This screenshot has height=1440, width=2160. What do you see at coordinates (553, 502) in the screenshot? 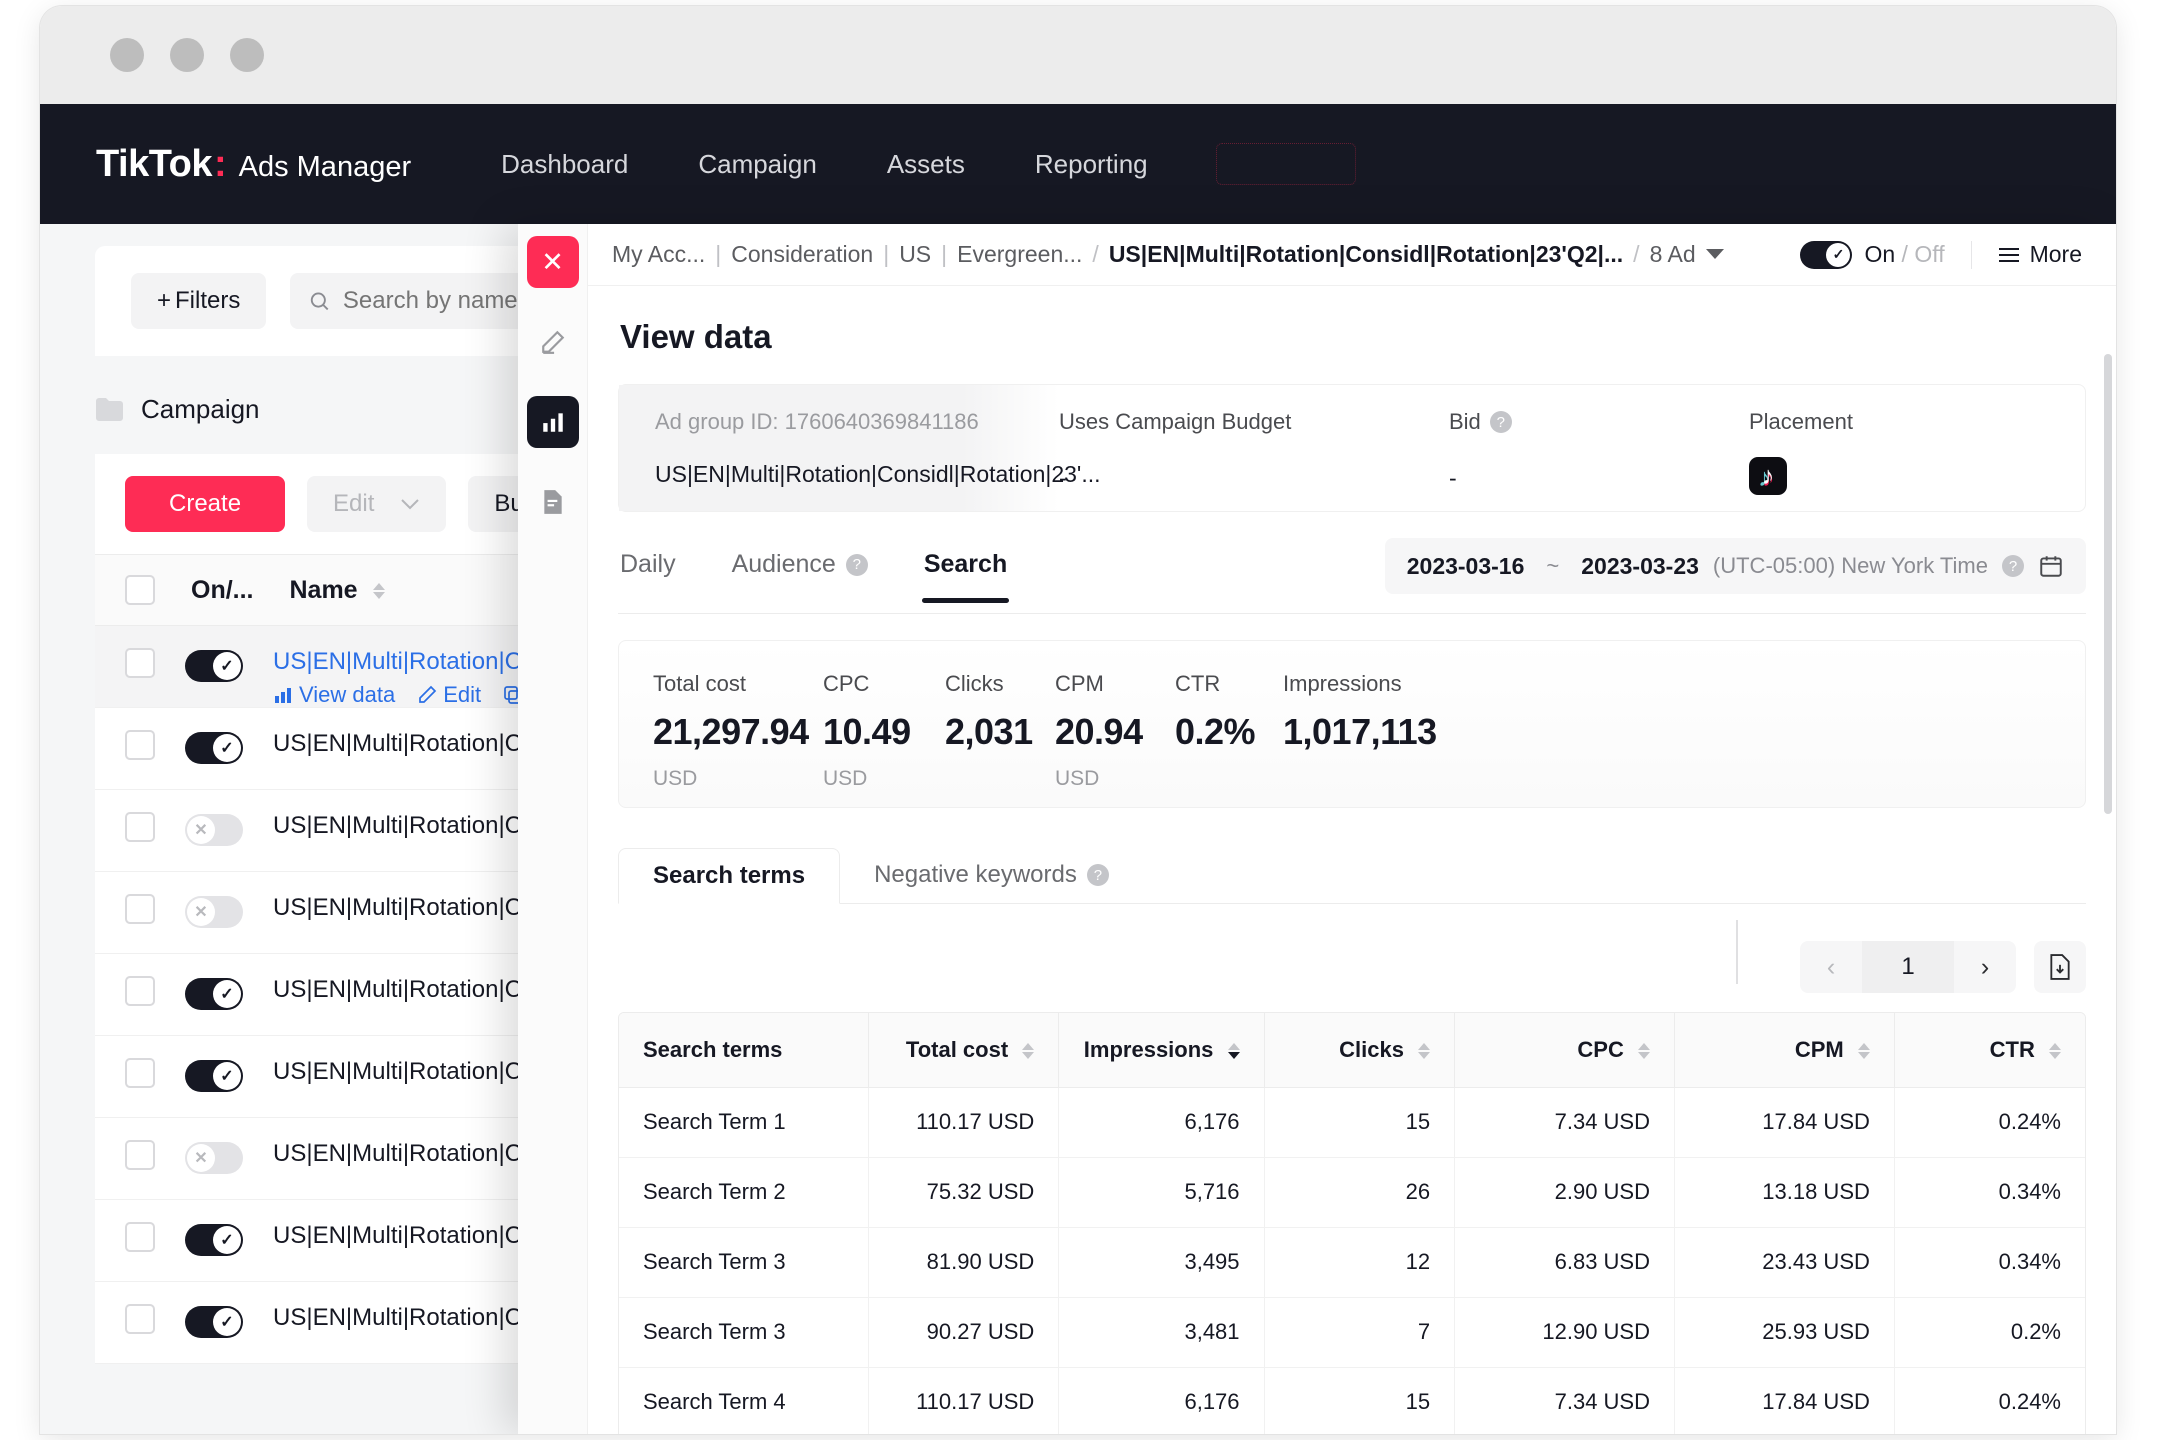
I see `report-panel-button` at bounding box center [553, 502].